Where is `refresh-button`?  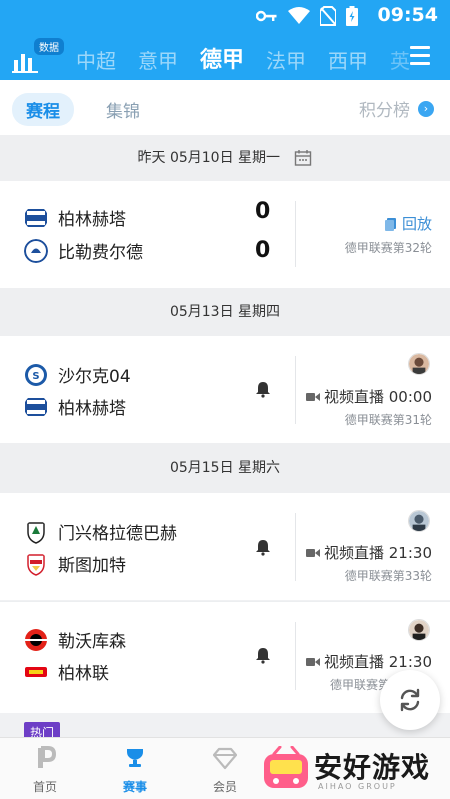
refresh-button is located at coordinates (410, 700).